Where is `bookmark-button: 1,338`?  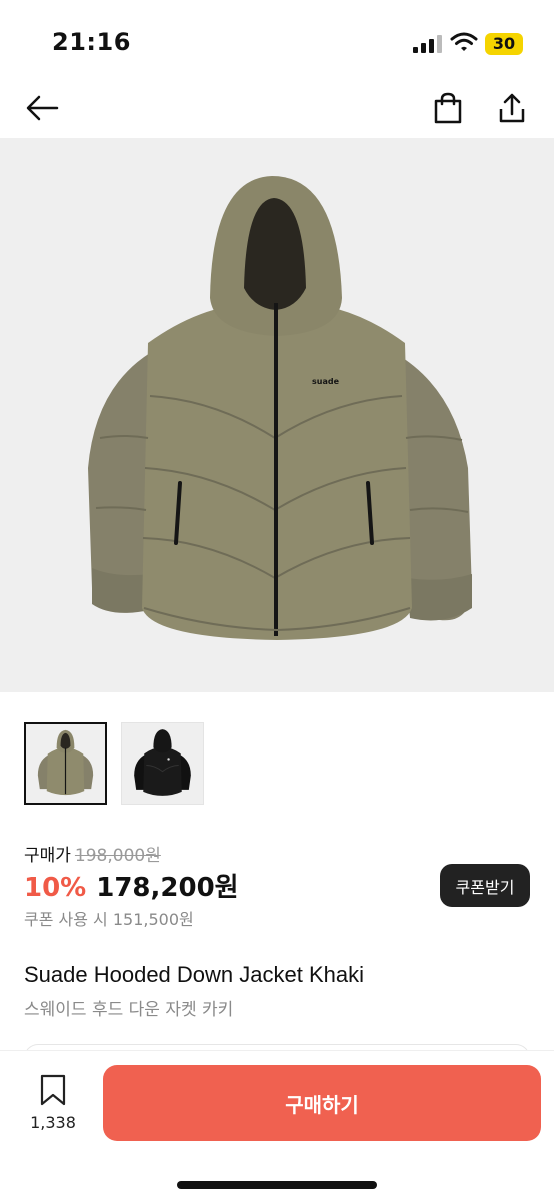 bookmark-button: 1,338 is located at coordinates (53, 1106).